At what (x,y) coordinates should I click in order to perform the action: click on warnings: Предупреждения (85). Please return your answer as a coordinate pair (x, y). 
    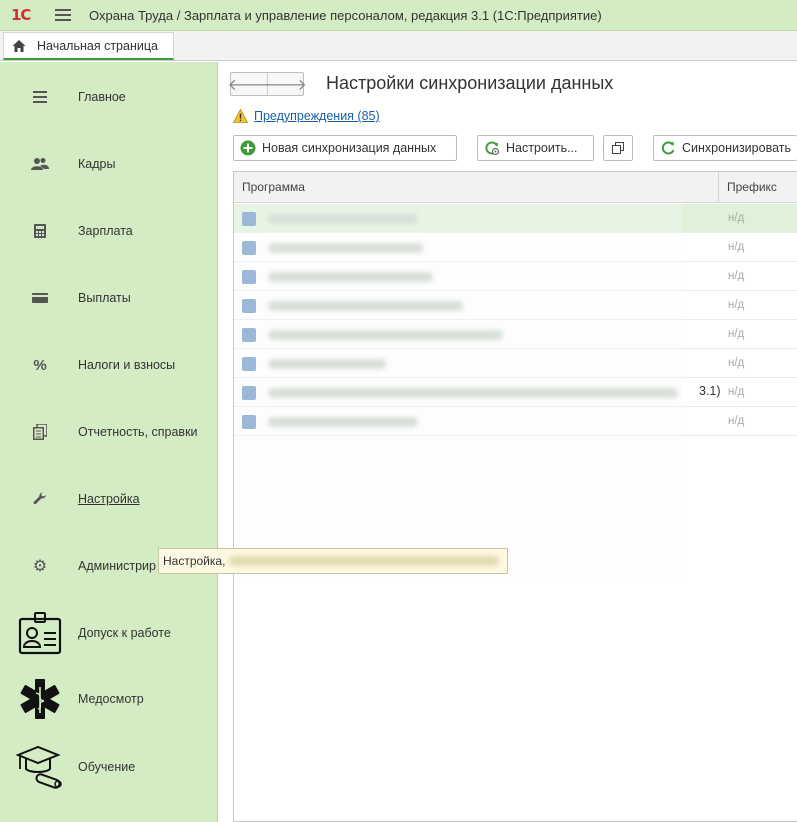
    Looking at the image, I should click on (306, 116).